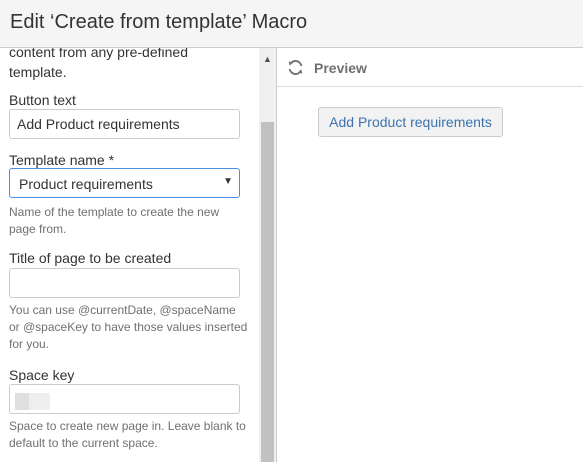 This screenshot has width=583, height=462. What do you see at coordinates (124, 399) in the screenshot?
I see `space-key-input` at bounding box center [124, 399].